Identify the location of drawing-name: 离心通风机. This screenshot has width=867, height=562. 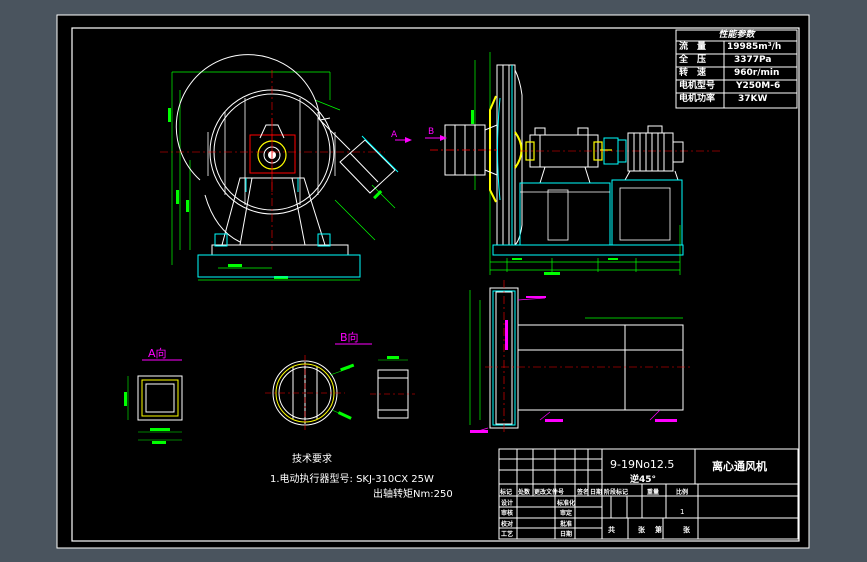
(739, 466).